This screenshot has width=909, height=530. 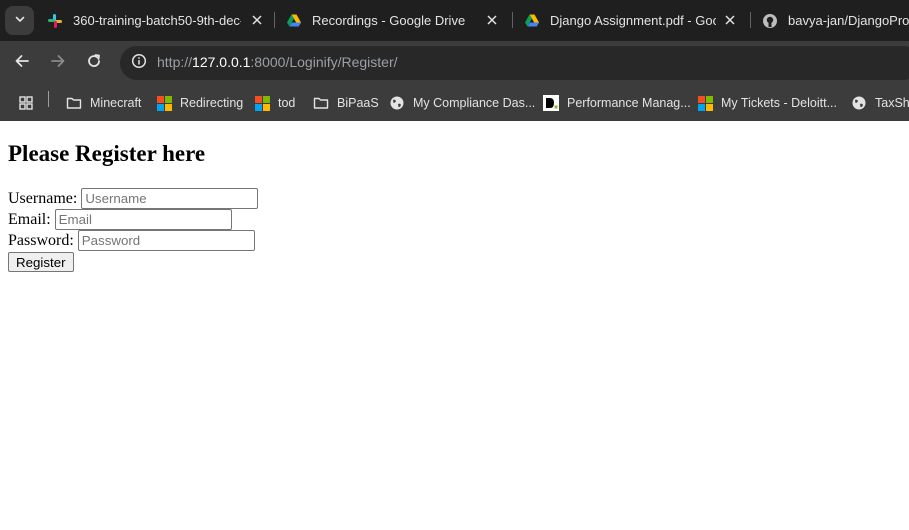 I want to click on password-row: Password:, so click(x=131, y=240).